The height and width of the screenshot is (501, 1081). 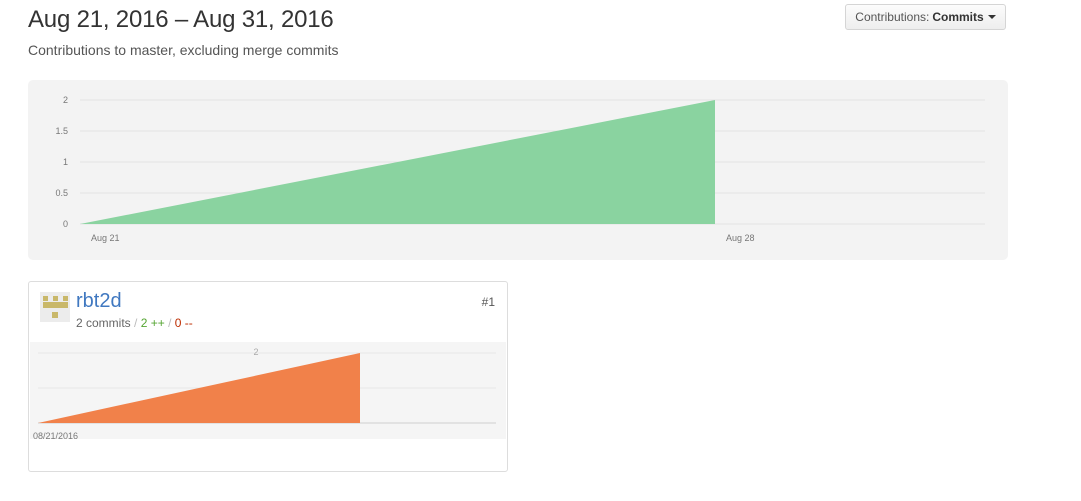 I want to click on contributions-dropdown-button: Contributions: Commits, so click(x=925, y=17).